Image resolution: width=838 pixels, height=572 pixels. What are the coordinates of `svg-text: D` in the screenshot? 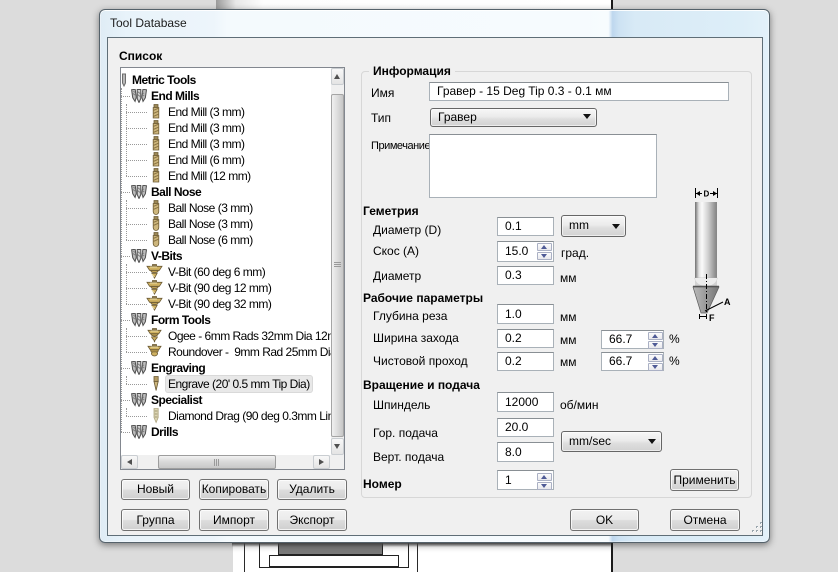 It's located at (707, 194).